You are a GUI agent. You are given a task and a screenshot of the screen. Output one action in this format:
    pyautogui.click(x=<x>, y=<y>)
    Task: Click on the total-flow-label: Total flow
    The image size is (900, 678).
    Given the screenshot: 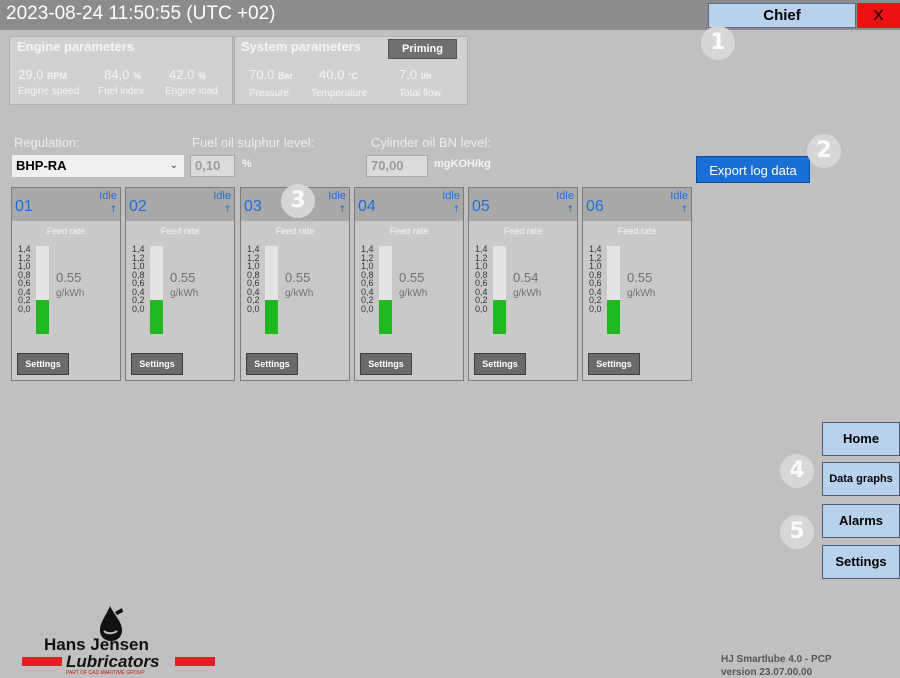 What is the action you would take?
    pyautogui.click(x=420, y=93)
    